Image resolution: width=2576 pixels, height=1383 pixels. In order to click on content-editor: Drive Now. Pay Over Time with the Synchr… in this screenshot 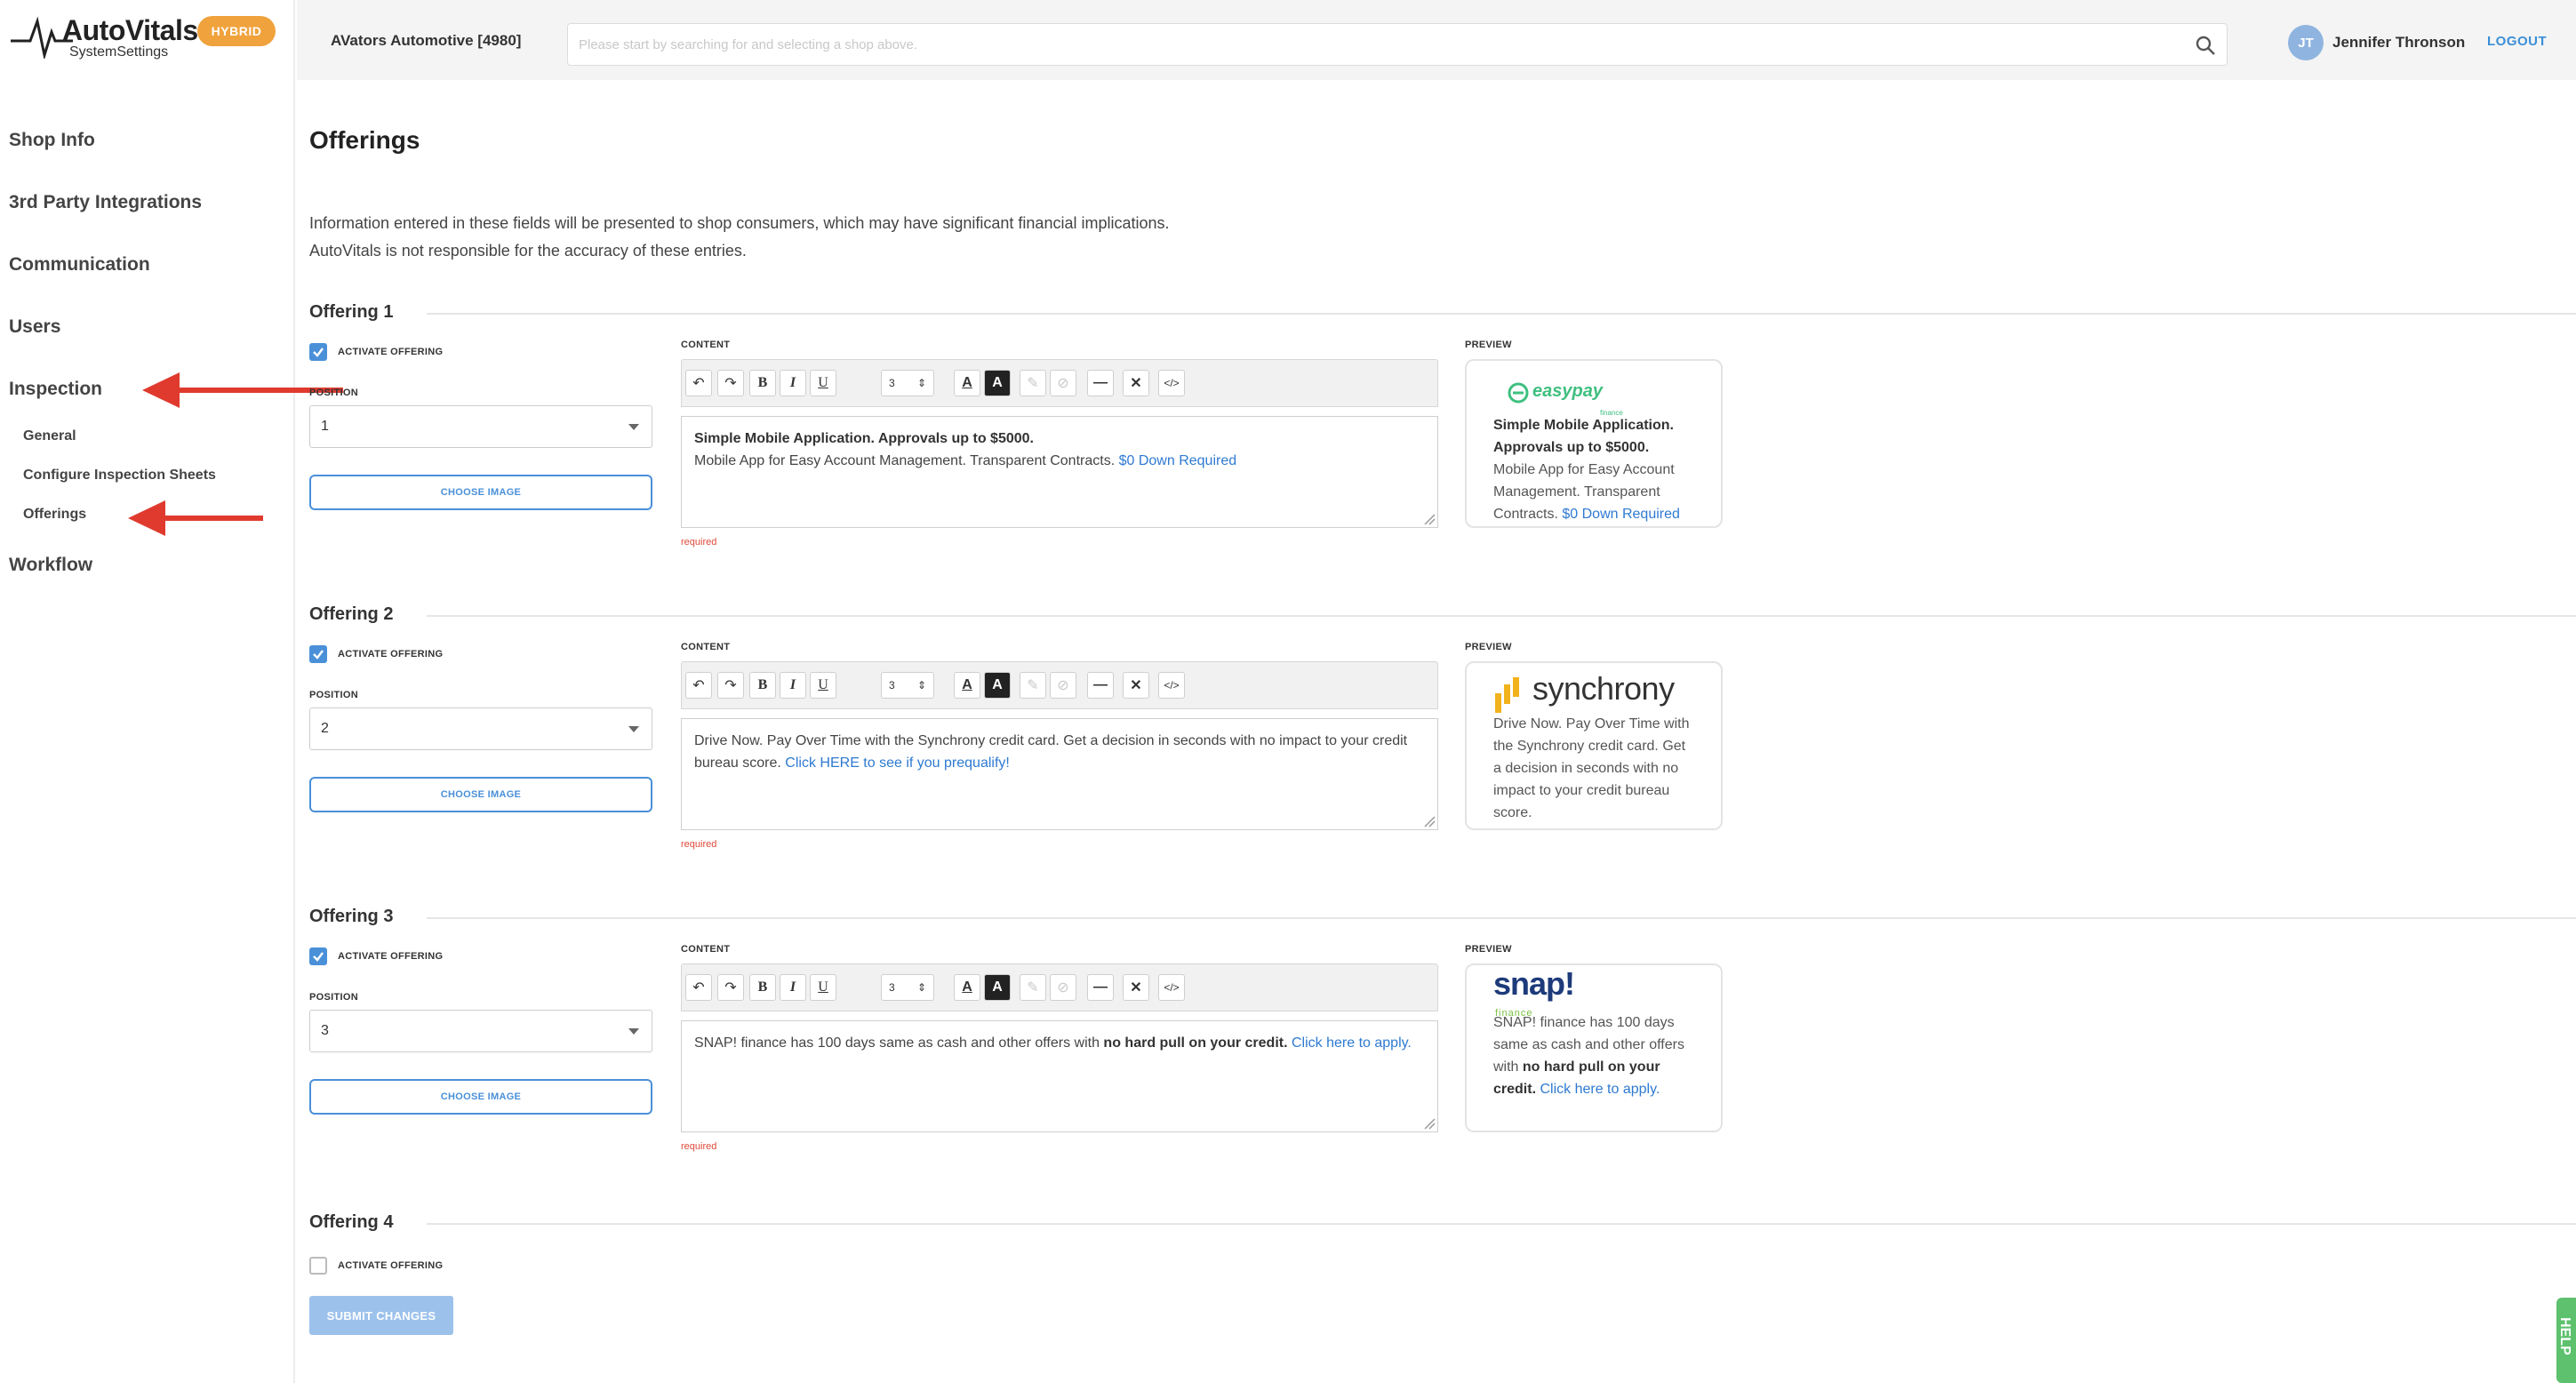, I will do `click(1059, 774)`.